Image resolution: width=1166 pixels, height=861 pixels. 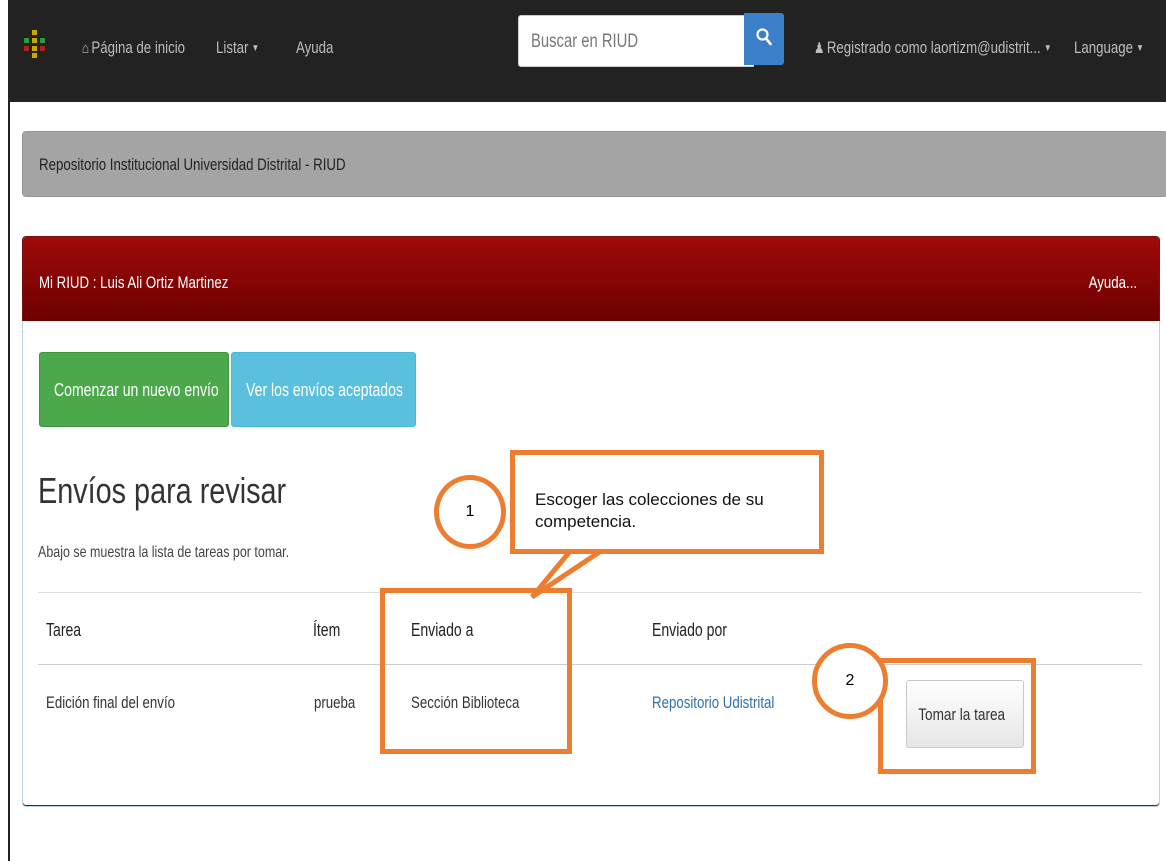 I want to click on row-sent-by-link: Repositorio Udistrital, so click(x=713, y=703).